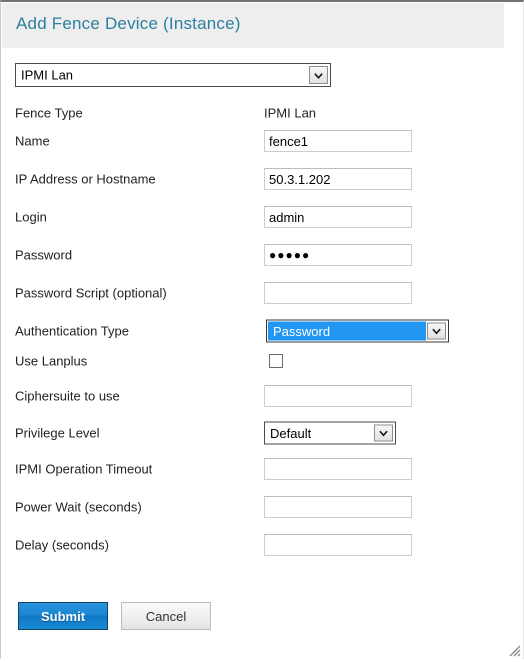 This screenshot has height=662, width=524. Describe the element at coordinates (253, 545) in the screenshot. I see `form-row-delay: Delay (seconds)` at that location.